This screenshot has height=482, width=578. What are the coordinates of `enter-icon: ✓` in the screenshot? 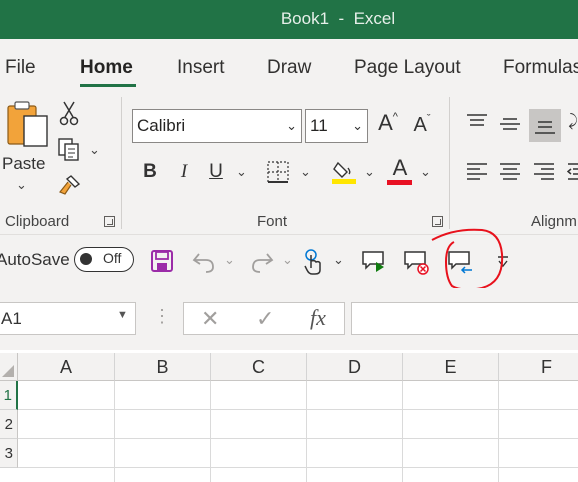 It's located at (265, 319).